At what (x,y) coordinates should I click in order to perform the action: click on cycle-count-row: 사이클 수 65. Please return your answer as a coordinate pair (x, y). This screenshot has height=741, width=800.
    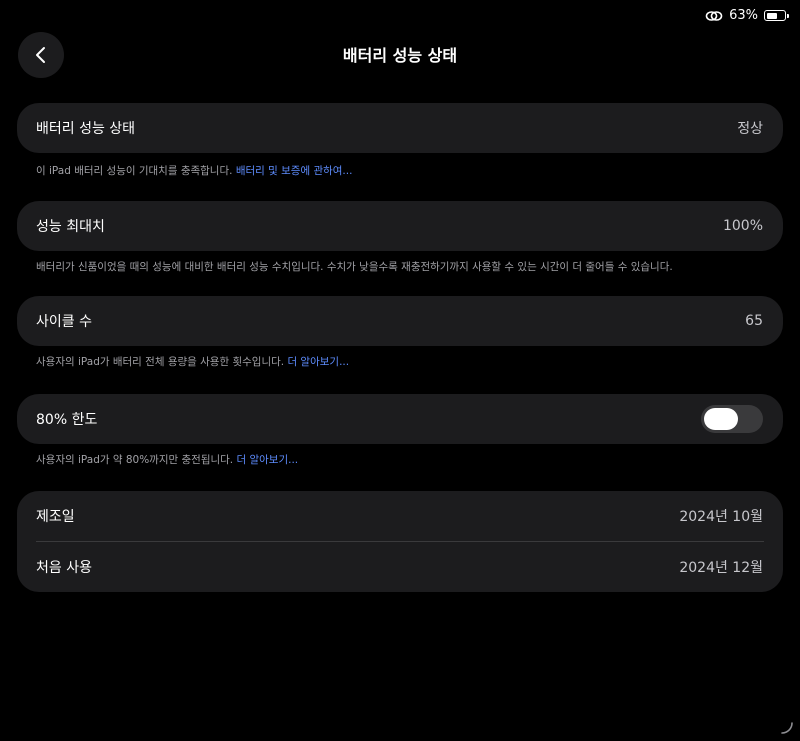
    Looking at the image, I should click on (400, 321).